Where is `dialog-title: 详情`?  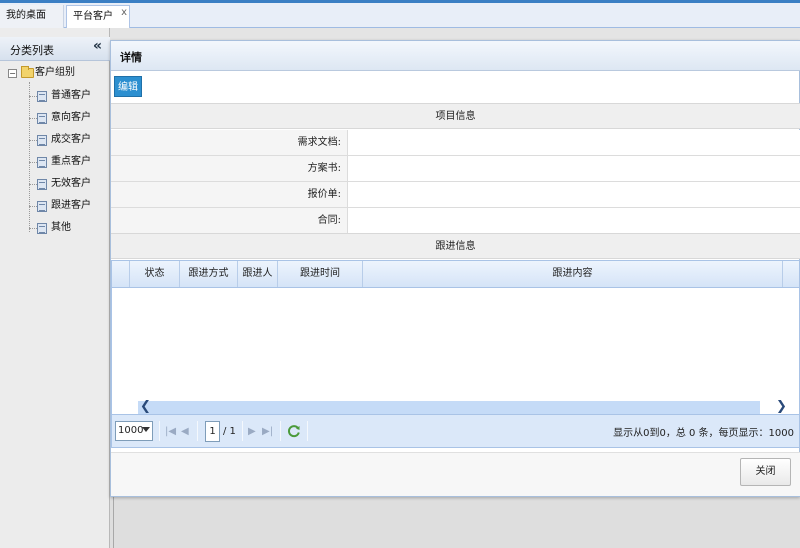 dialog-title: 详情 is located at coordinates (131, 57).